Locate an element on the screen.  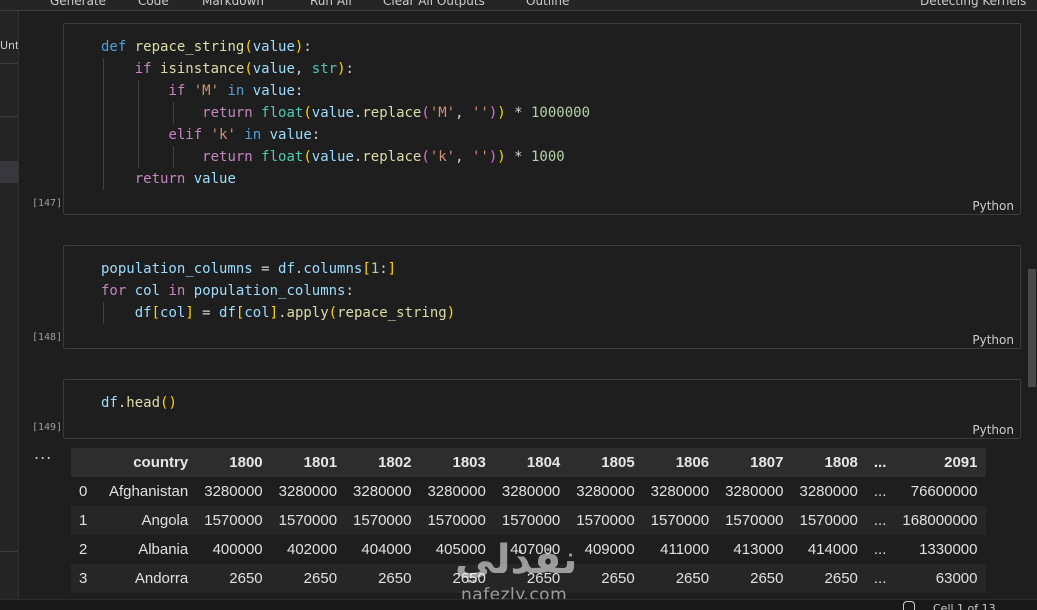
code-line: if isinstance(value, str): is located at coordinates (244, 69).